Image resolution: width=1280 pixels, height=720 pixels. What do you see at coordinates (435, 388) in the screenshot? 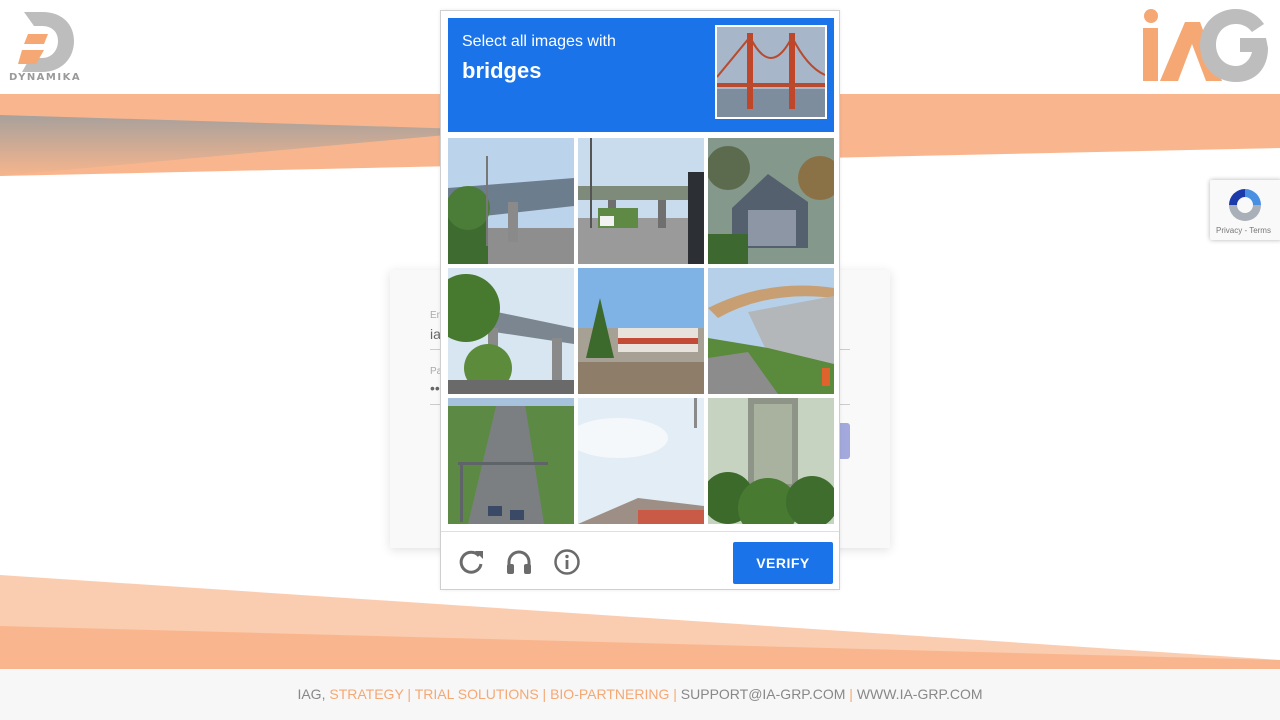
I see `password-field: ••` at bounding box center [435, 388].